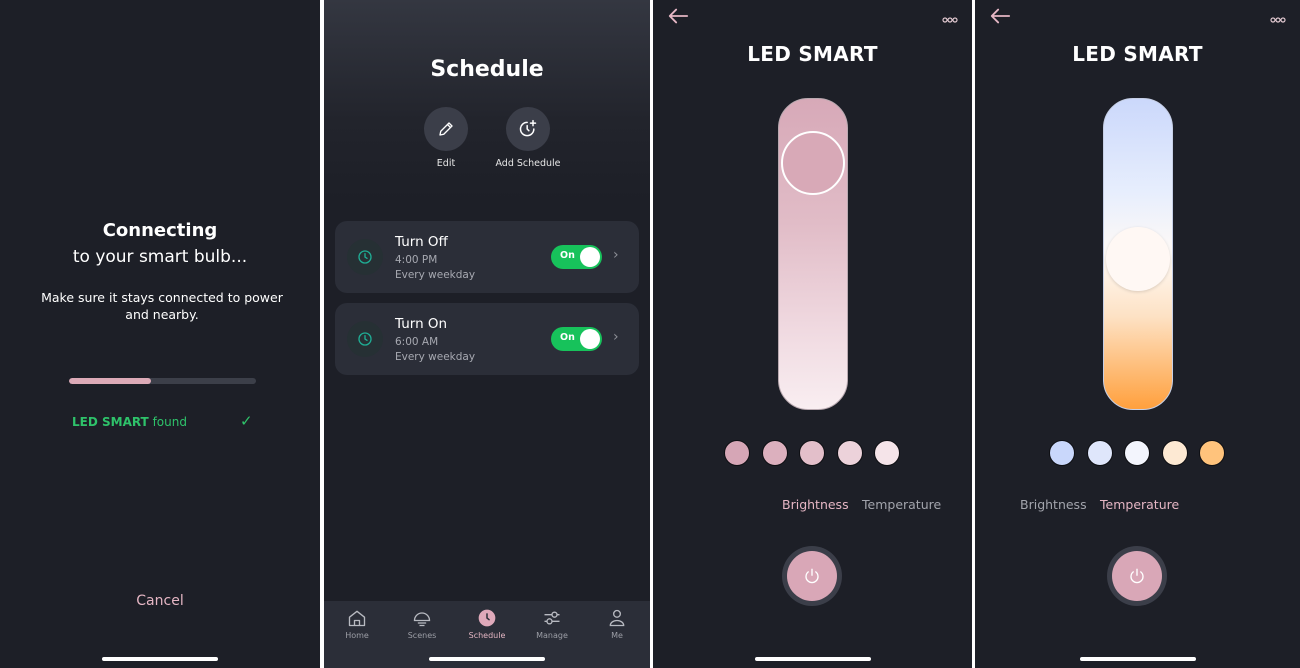 The image size is (1300, 668). Describe the element at coordinates (422, 619) in the screenshot. I see `bulb-icon` at that location.